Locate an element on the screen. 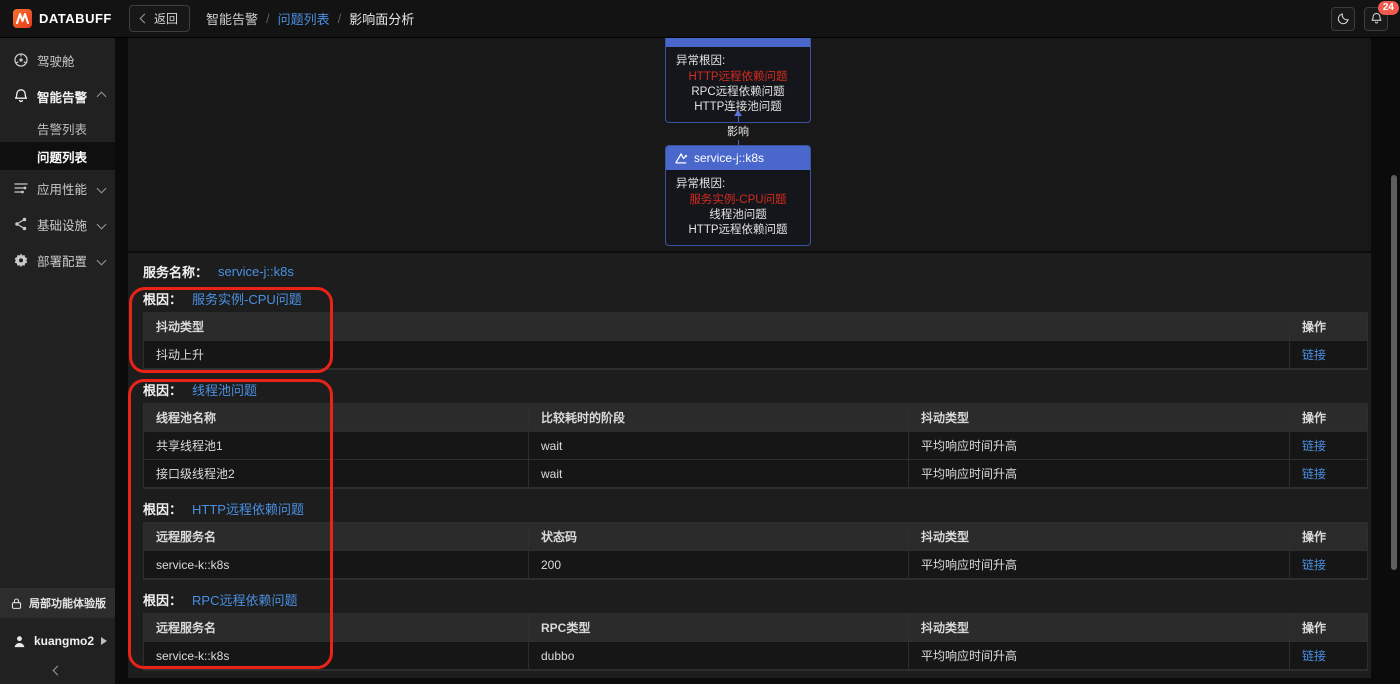 Image resolution: width=1400 pixels, height=684 pixels. table-cell: 200 is located at coordinates (719, 565).